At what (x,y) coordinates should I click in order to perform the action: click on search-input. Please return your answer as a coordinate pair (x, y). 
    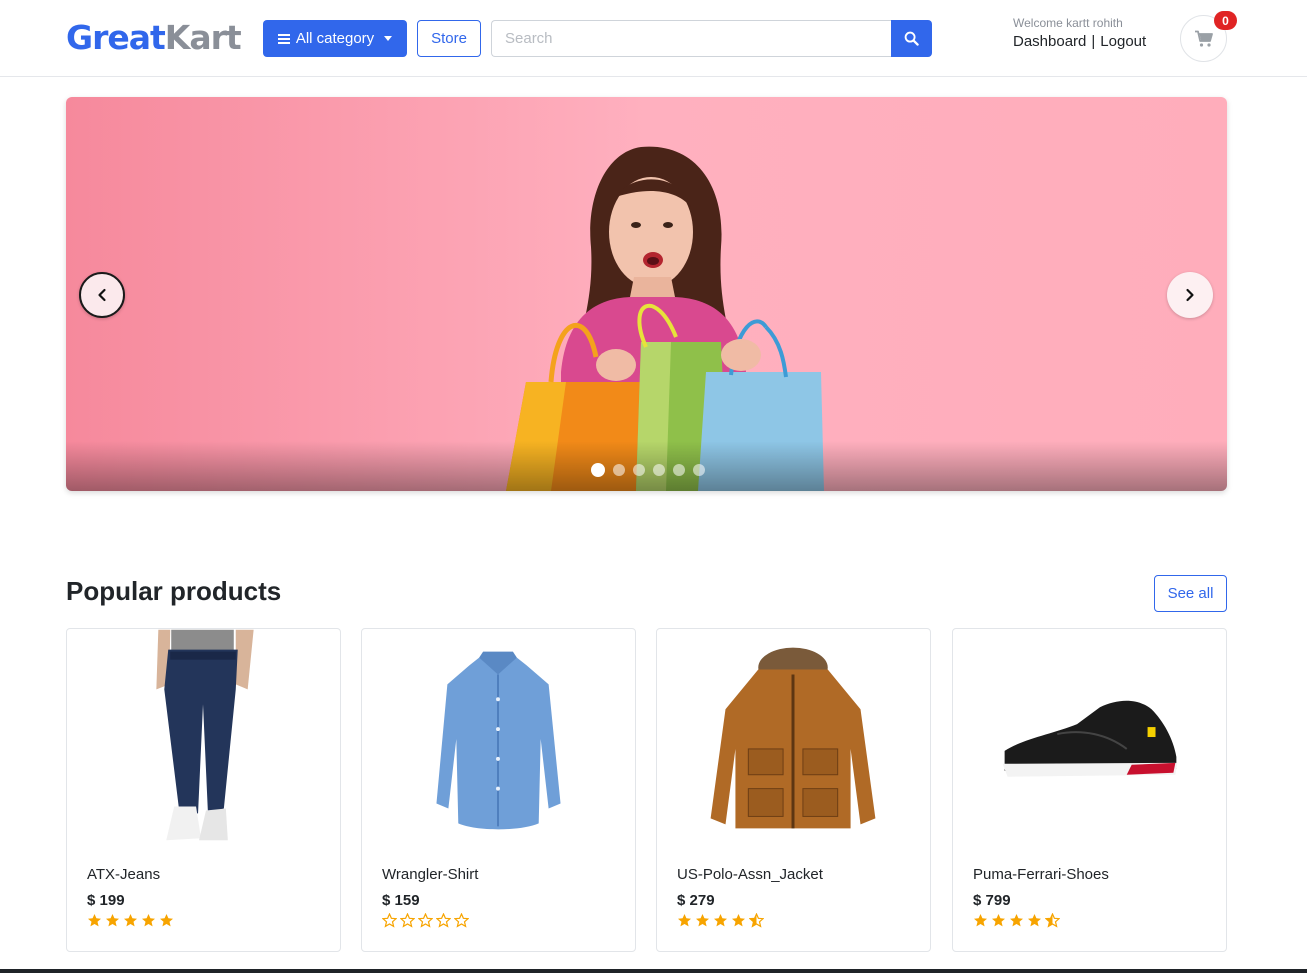
    Looking at the image, I should click on (691, 38).